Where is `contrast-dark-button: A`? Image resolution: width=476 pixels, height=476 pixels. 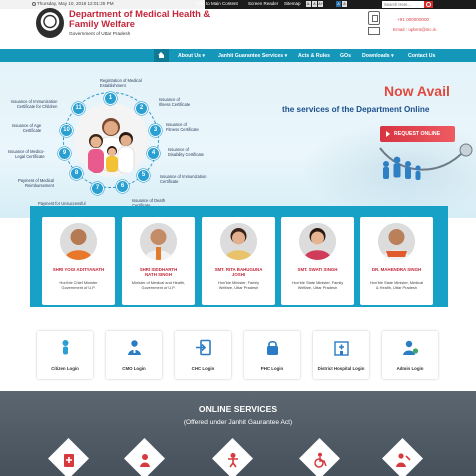 contrast-dark-button: A is located at coordinates (338, 4).